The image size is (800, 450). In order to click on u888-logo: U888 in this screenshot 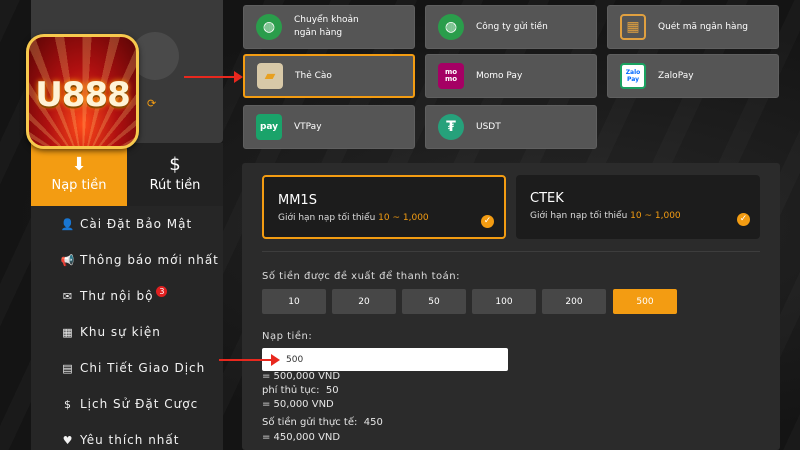, I will do `click(82, 91)`.